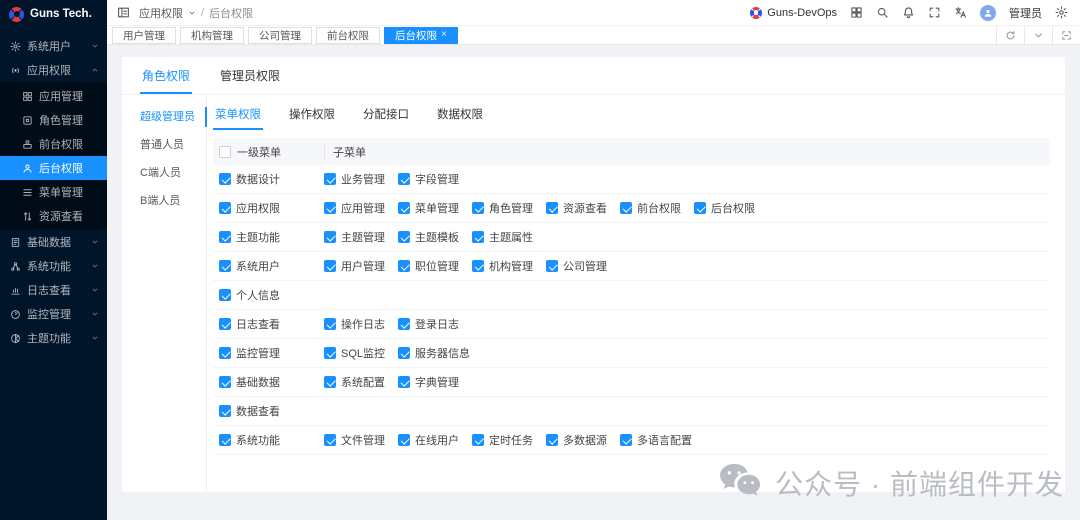 The image size is (1080, 520). I want to click on checkbox-label: 服务器信息, so click(443, 354).